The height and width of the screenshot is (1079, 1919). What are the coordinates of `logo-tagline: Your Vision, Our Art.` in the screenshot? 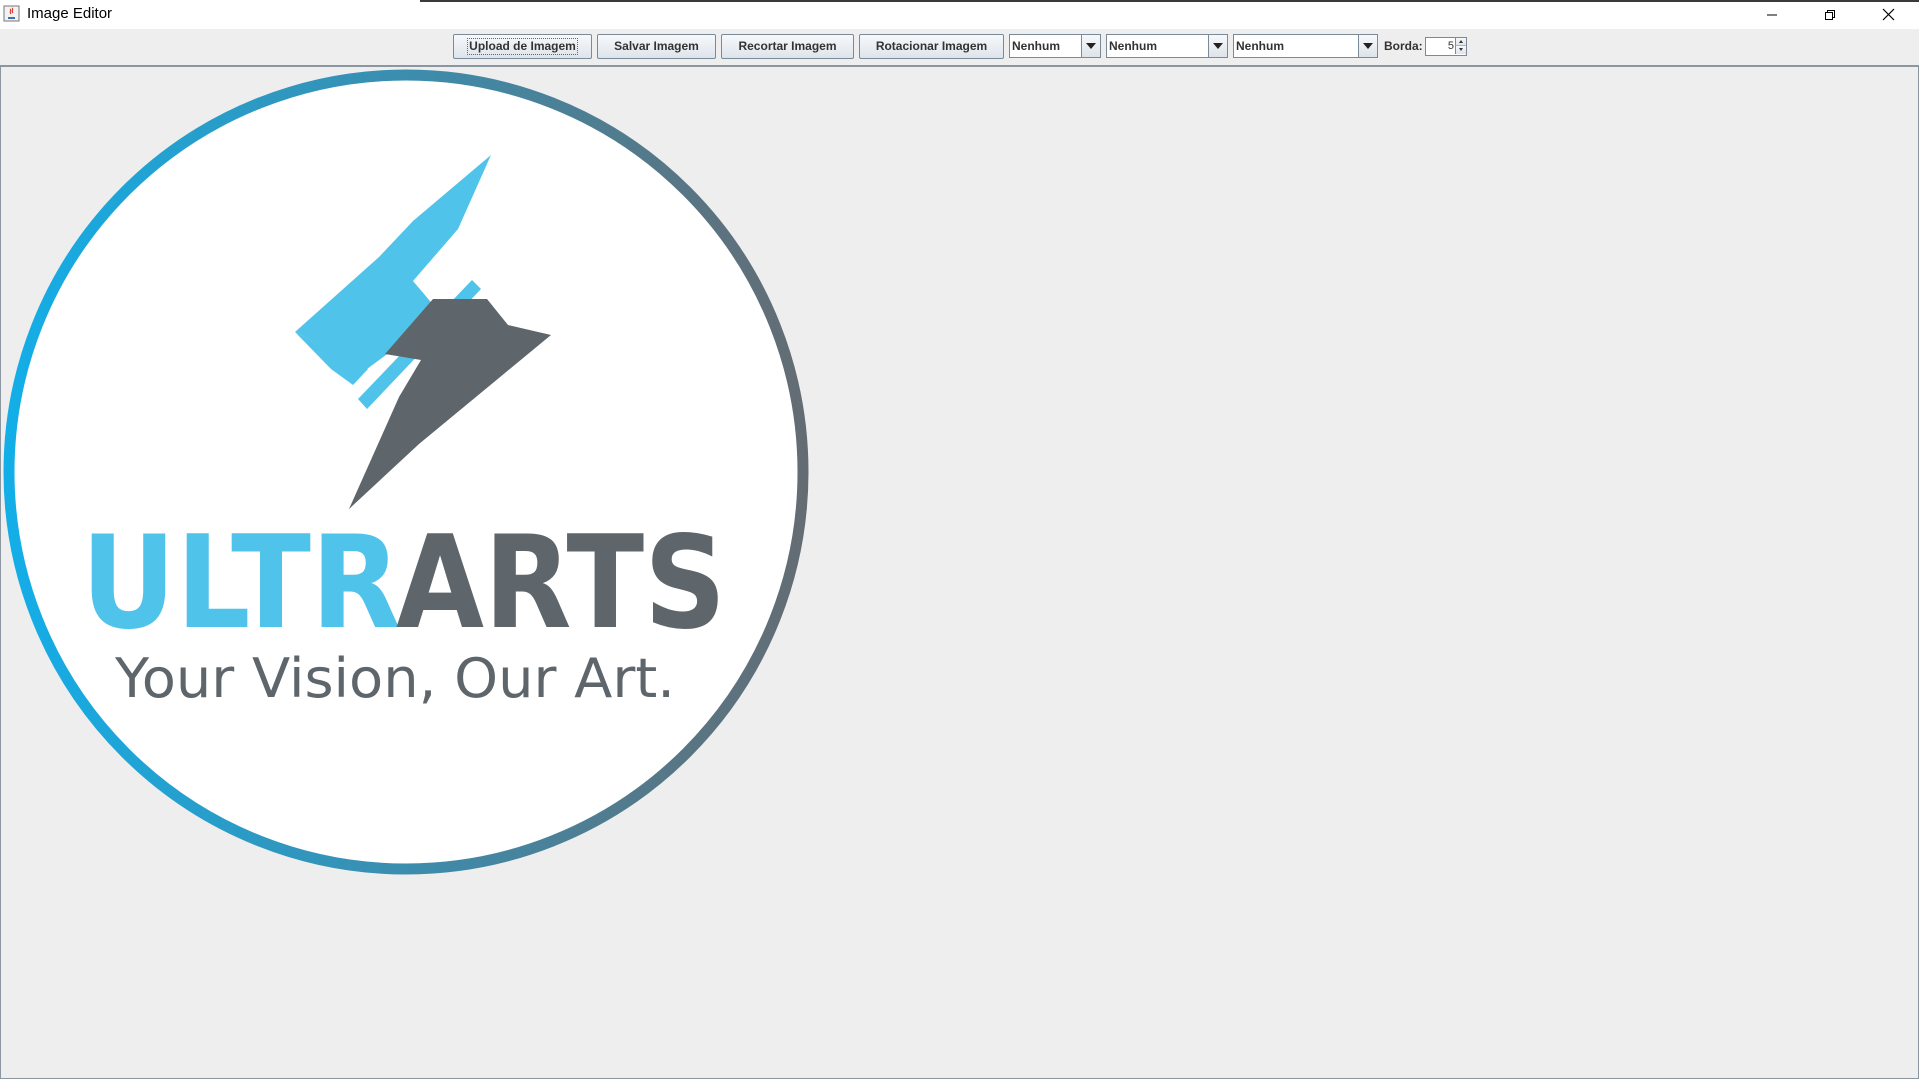 It's located at (394, 678).